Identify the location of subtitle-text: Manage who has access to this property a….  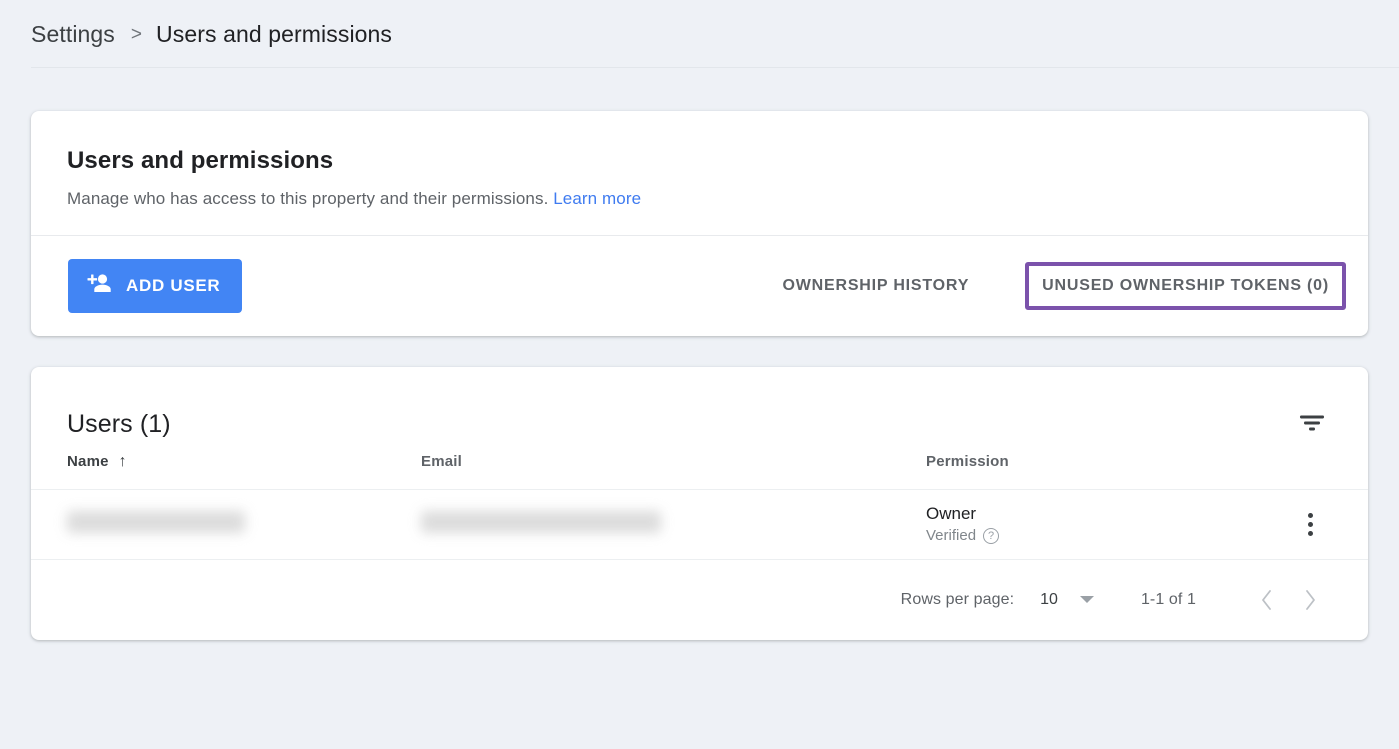
(308, 198).